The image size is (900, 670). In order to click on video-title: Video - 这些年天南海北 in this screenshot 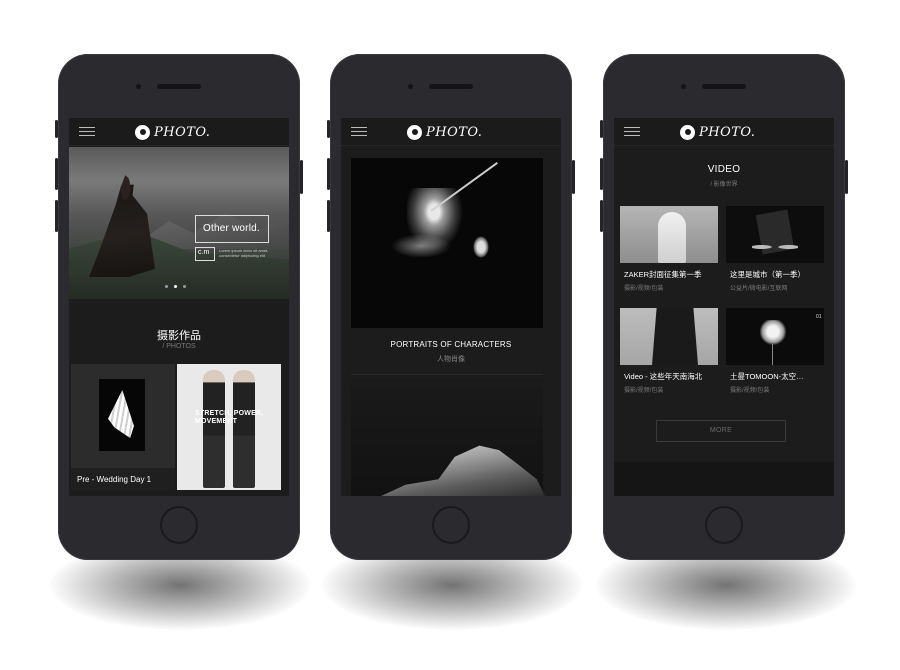, I will do `click(663, 376)`.